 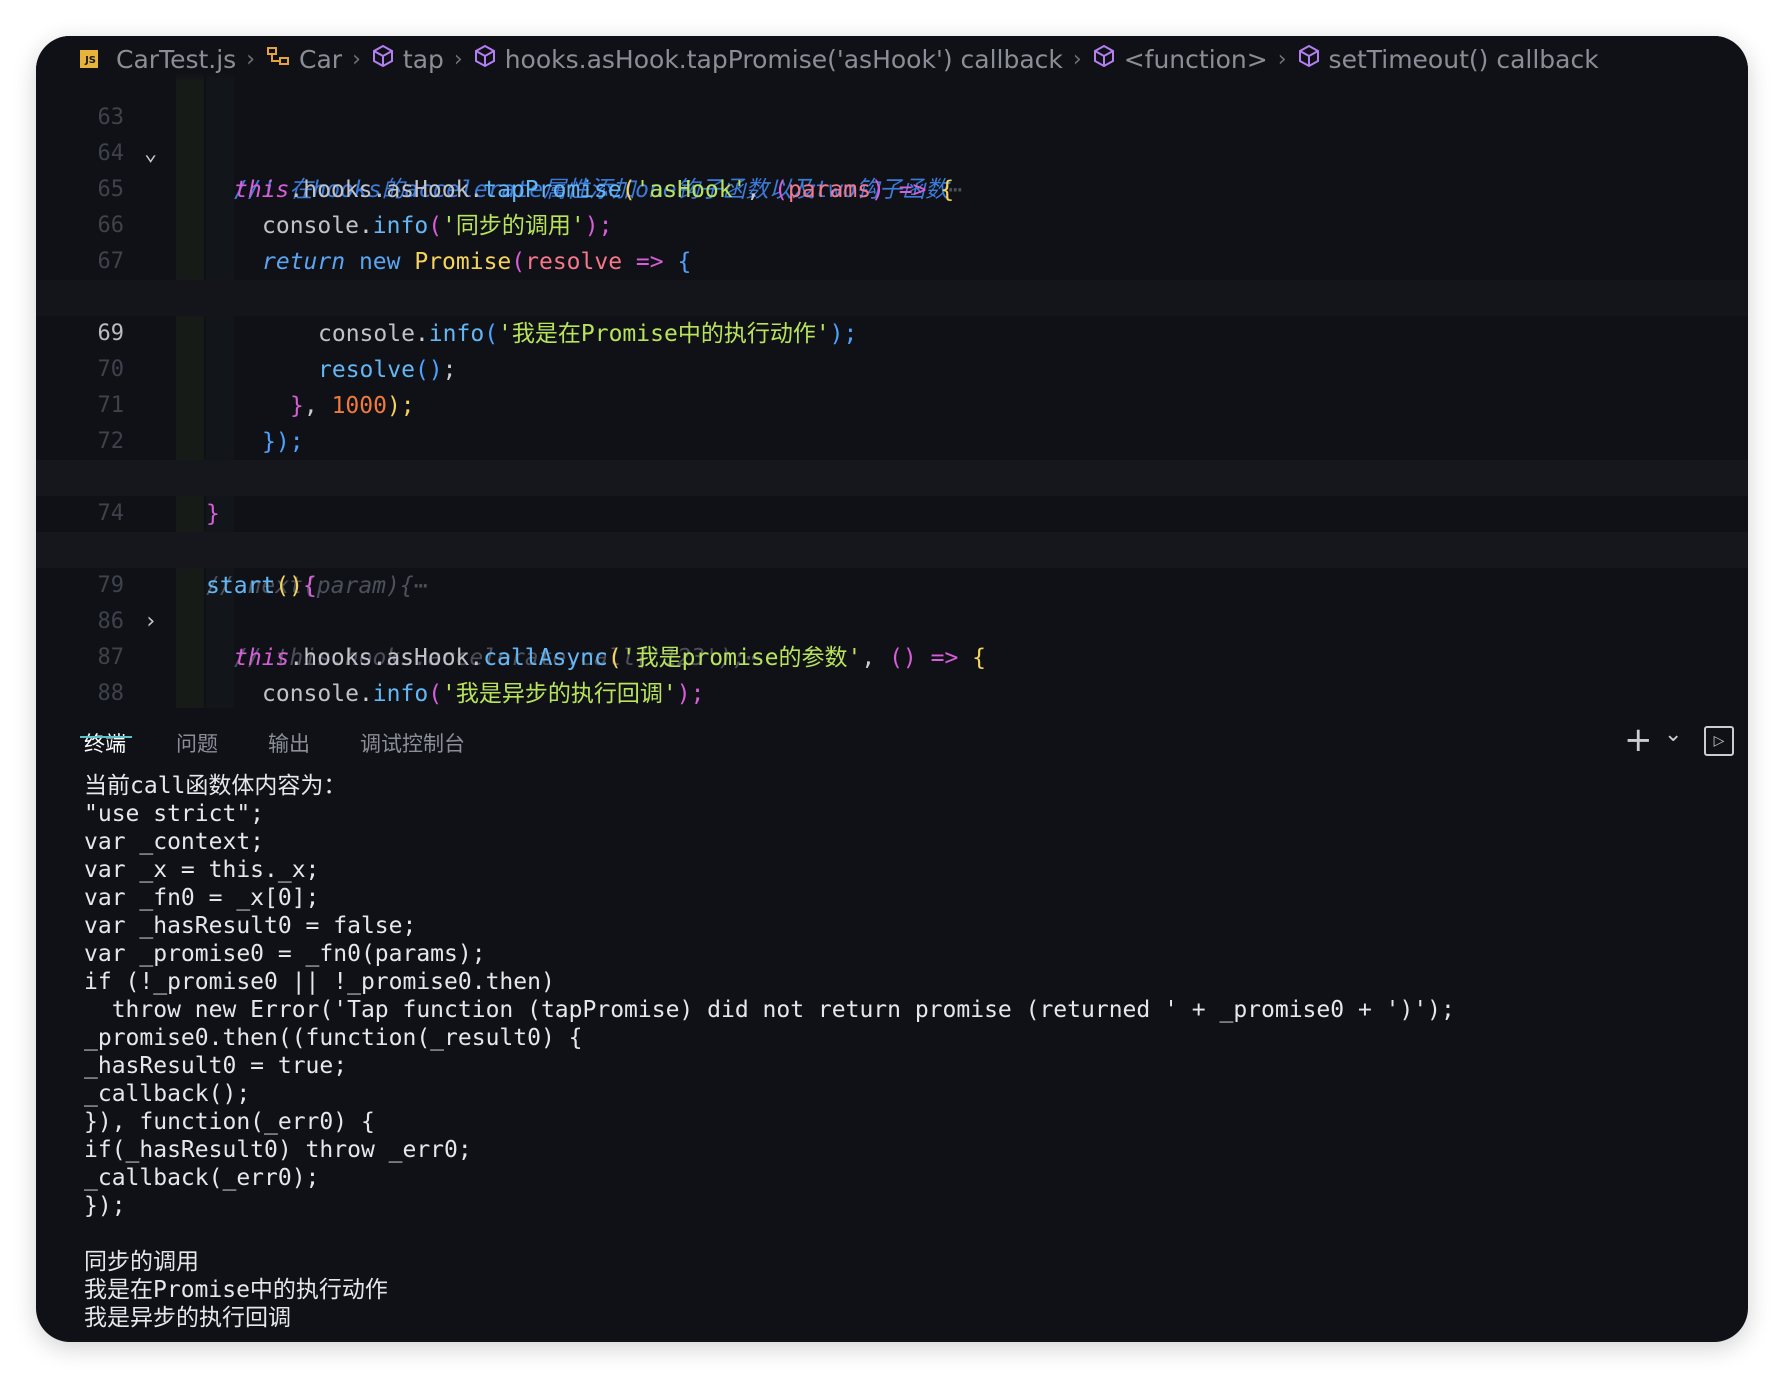 What do you see at coordinates (187, 1318) in the screenshot?
I see `terminal-line: 我是异步的执行回调` at bounding box center [187, 1318].